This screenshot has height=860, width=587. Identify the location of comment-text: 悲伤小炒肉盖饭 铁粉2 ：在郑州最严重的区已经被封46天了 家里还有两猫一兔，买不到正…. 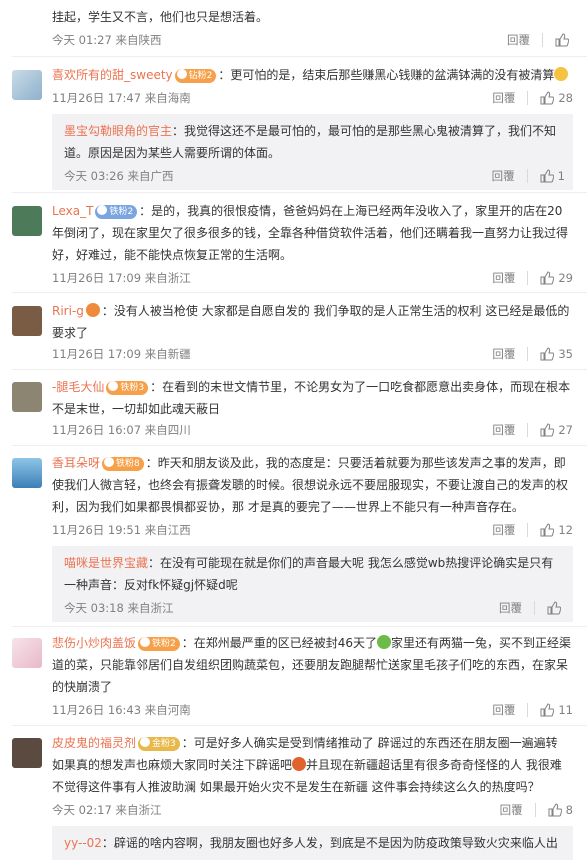
(312, 664).